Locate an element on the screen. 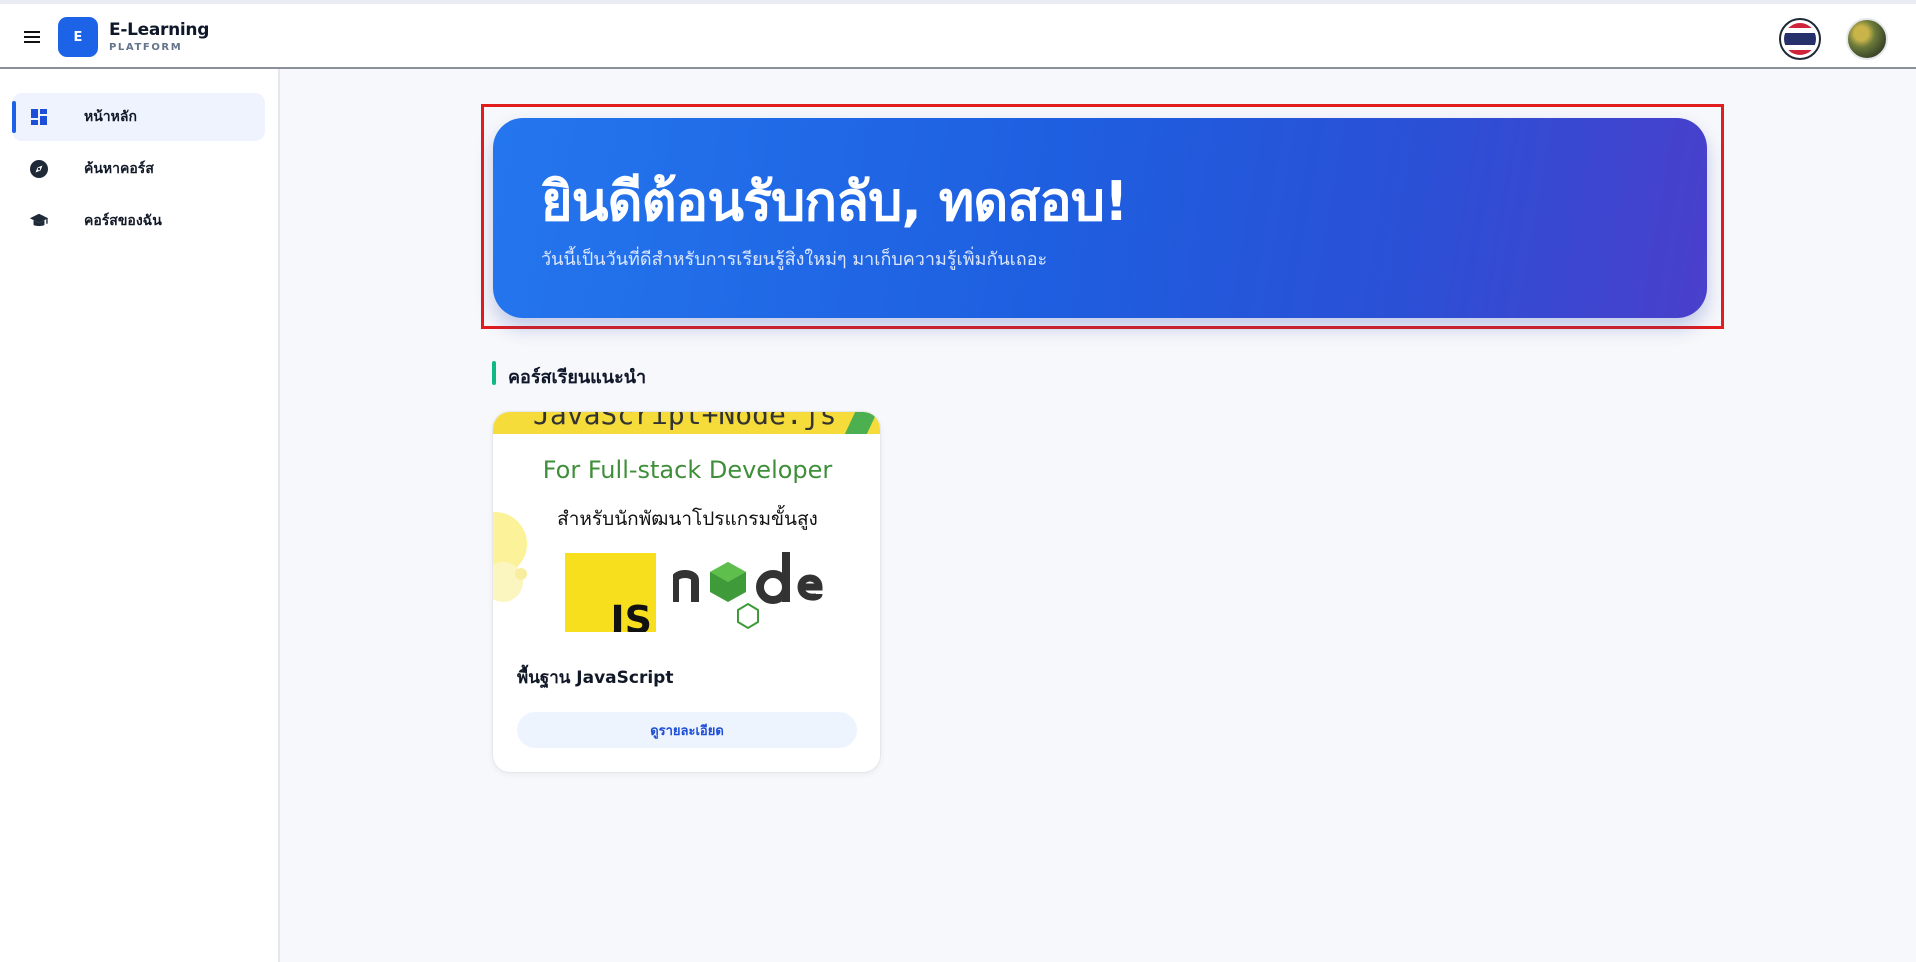 The width and height of the screenshot is (1916, 962). hamburger-menu-button is located at coordinates (32, 37).